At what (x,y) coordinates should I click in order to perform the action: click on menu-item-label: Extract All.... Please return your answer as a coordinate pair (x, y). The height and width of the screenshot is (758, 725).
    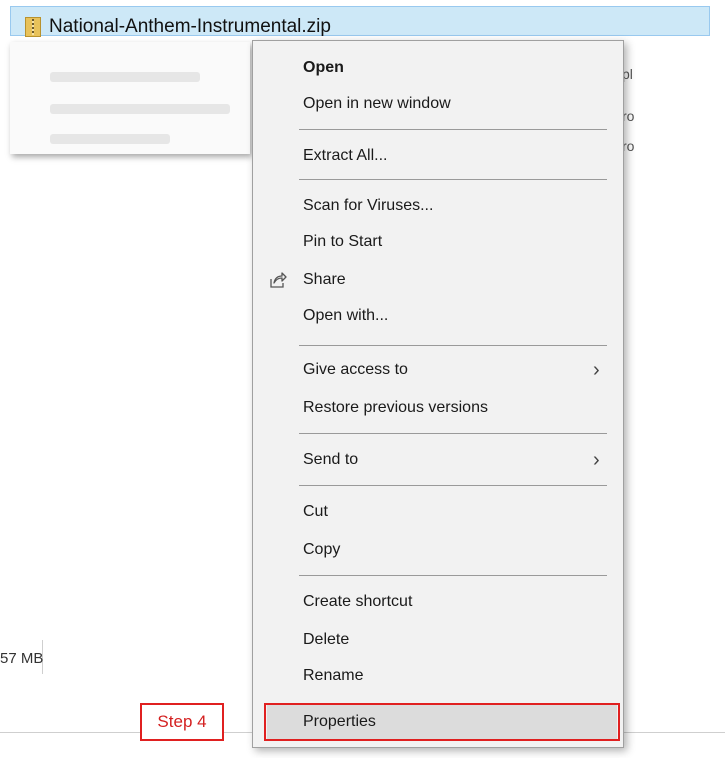
    Looking at the image, I should click on (345, 155).